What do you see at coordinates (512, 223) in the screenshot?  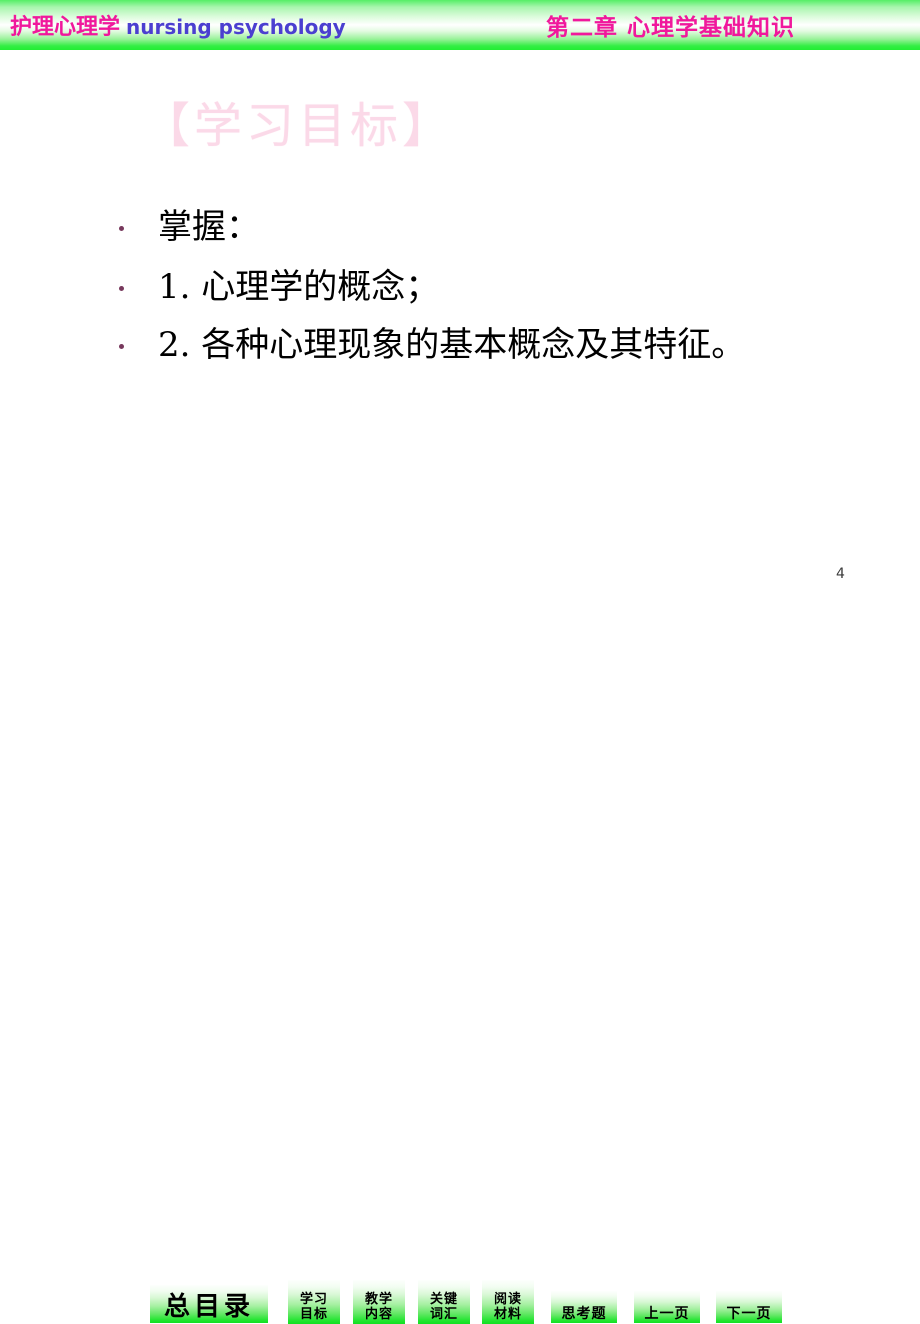 I see `list-item: 掌握：` at bounding box center [512, 223].